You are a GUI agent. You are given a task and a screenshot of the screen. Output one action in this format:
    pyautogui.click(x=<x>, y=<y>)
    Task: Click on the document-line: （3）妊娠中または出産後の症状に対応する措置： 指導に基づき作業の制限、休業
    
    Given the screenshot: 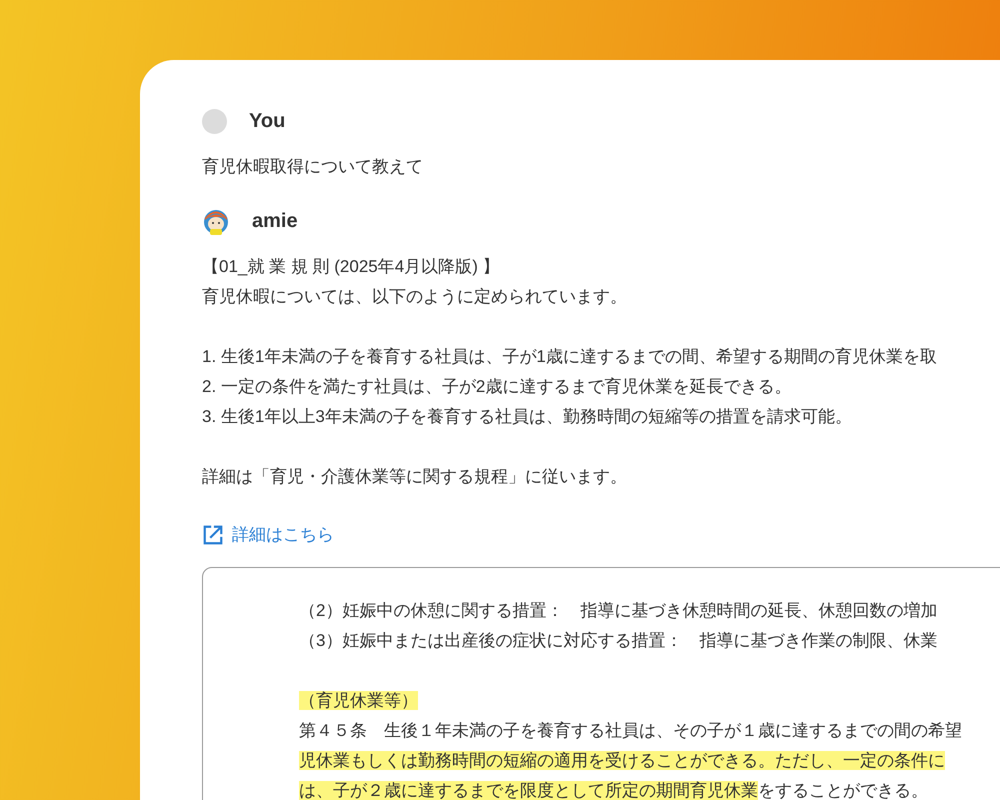 What is the action you would take?
    pyautogui.click(x=618, y=641)
    